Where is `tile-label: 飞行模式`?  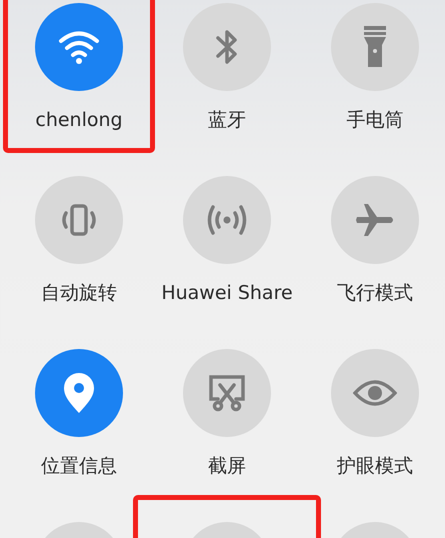
tile-label: 飞行模式 is located at coordinates (375, 293).